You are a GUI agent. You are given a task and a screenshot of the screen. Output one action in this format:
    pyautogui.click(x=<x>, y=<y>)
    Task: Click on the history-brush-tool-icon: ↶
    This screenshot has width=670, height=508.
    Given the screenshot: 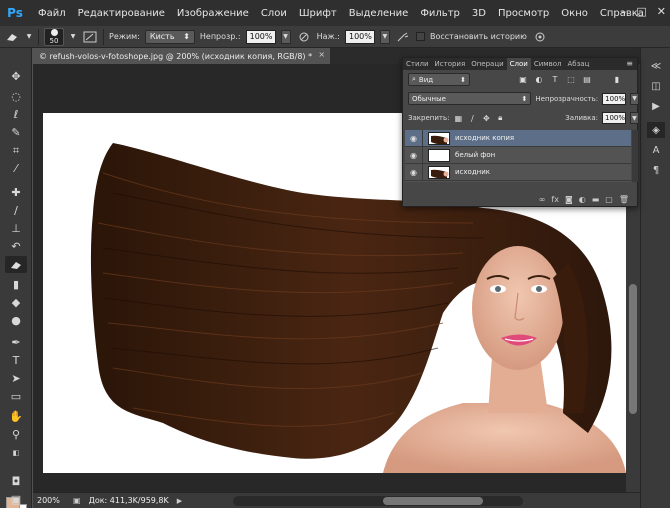 What is the action you would take?
    pyautogui.click(x=16, y=246)
    